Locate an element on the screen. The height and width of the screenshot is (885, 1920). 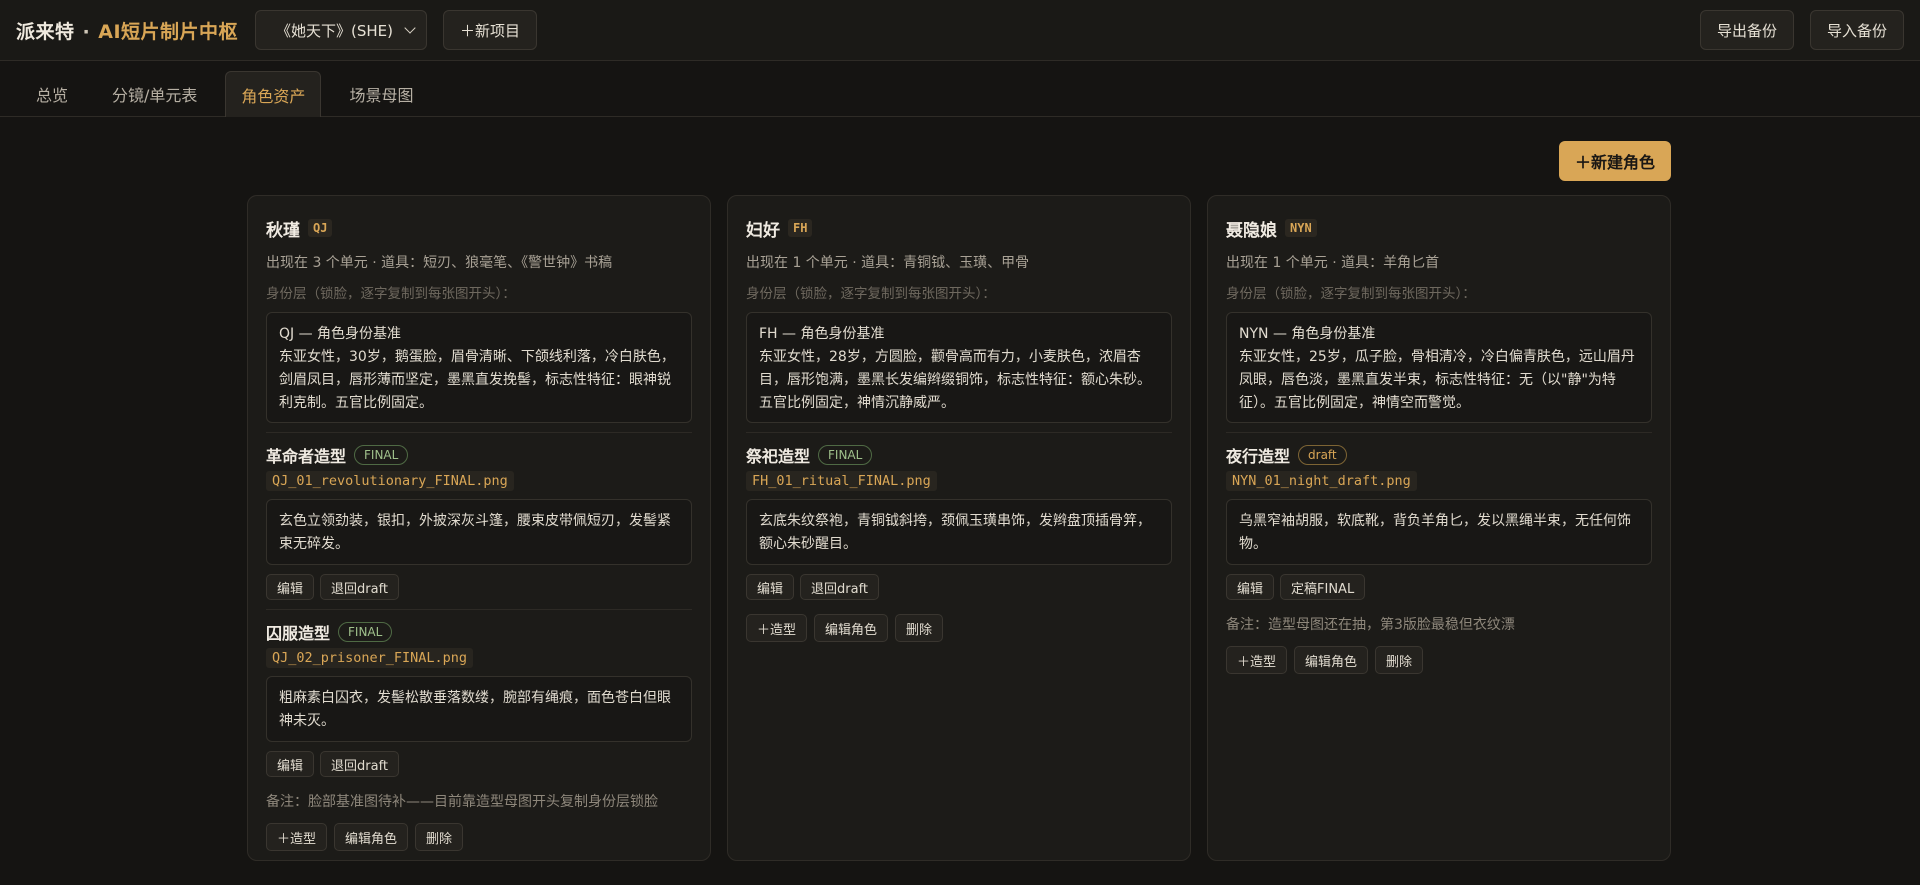
character-note: 备注：造型母图还在抽，第3版脸最稳但衣纹漂 is located at coordinates (1370, 625).